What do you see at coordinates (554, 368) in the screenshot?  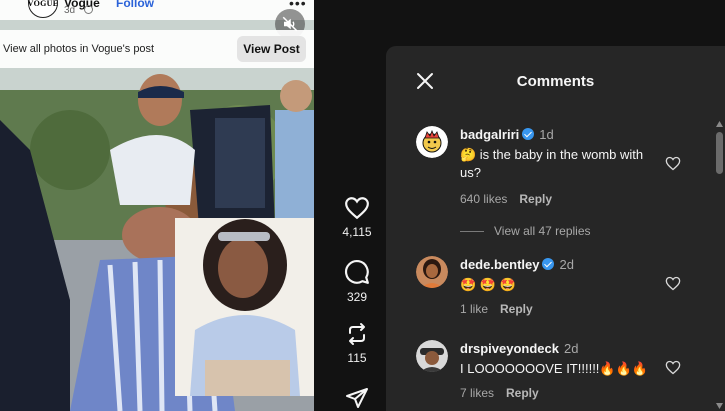 I see `comment-text: I LOOOOOOOVE IT!!!!!!🔥🔥🔥` at bounding box center [554, 368].